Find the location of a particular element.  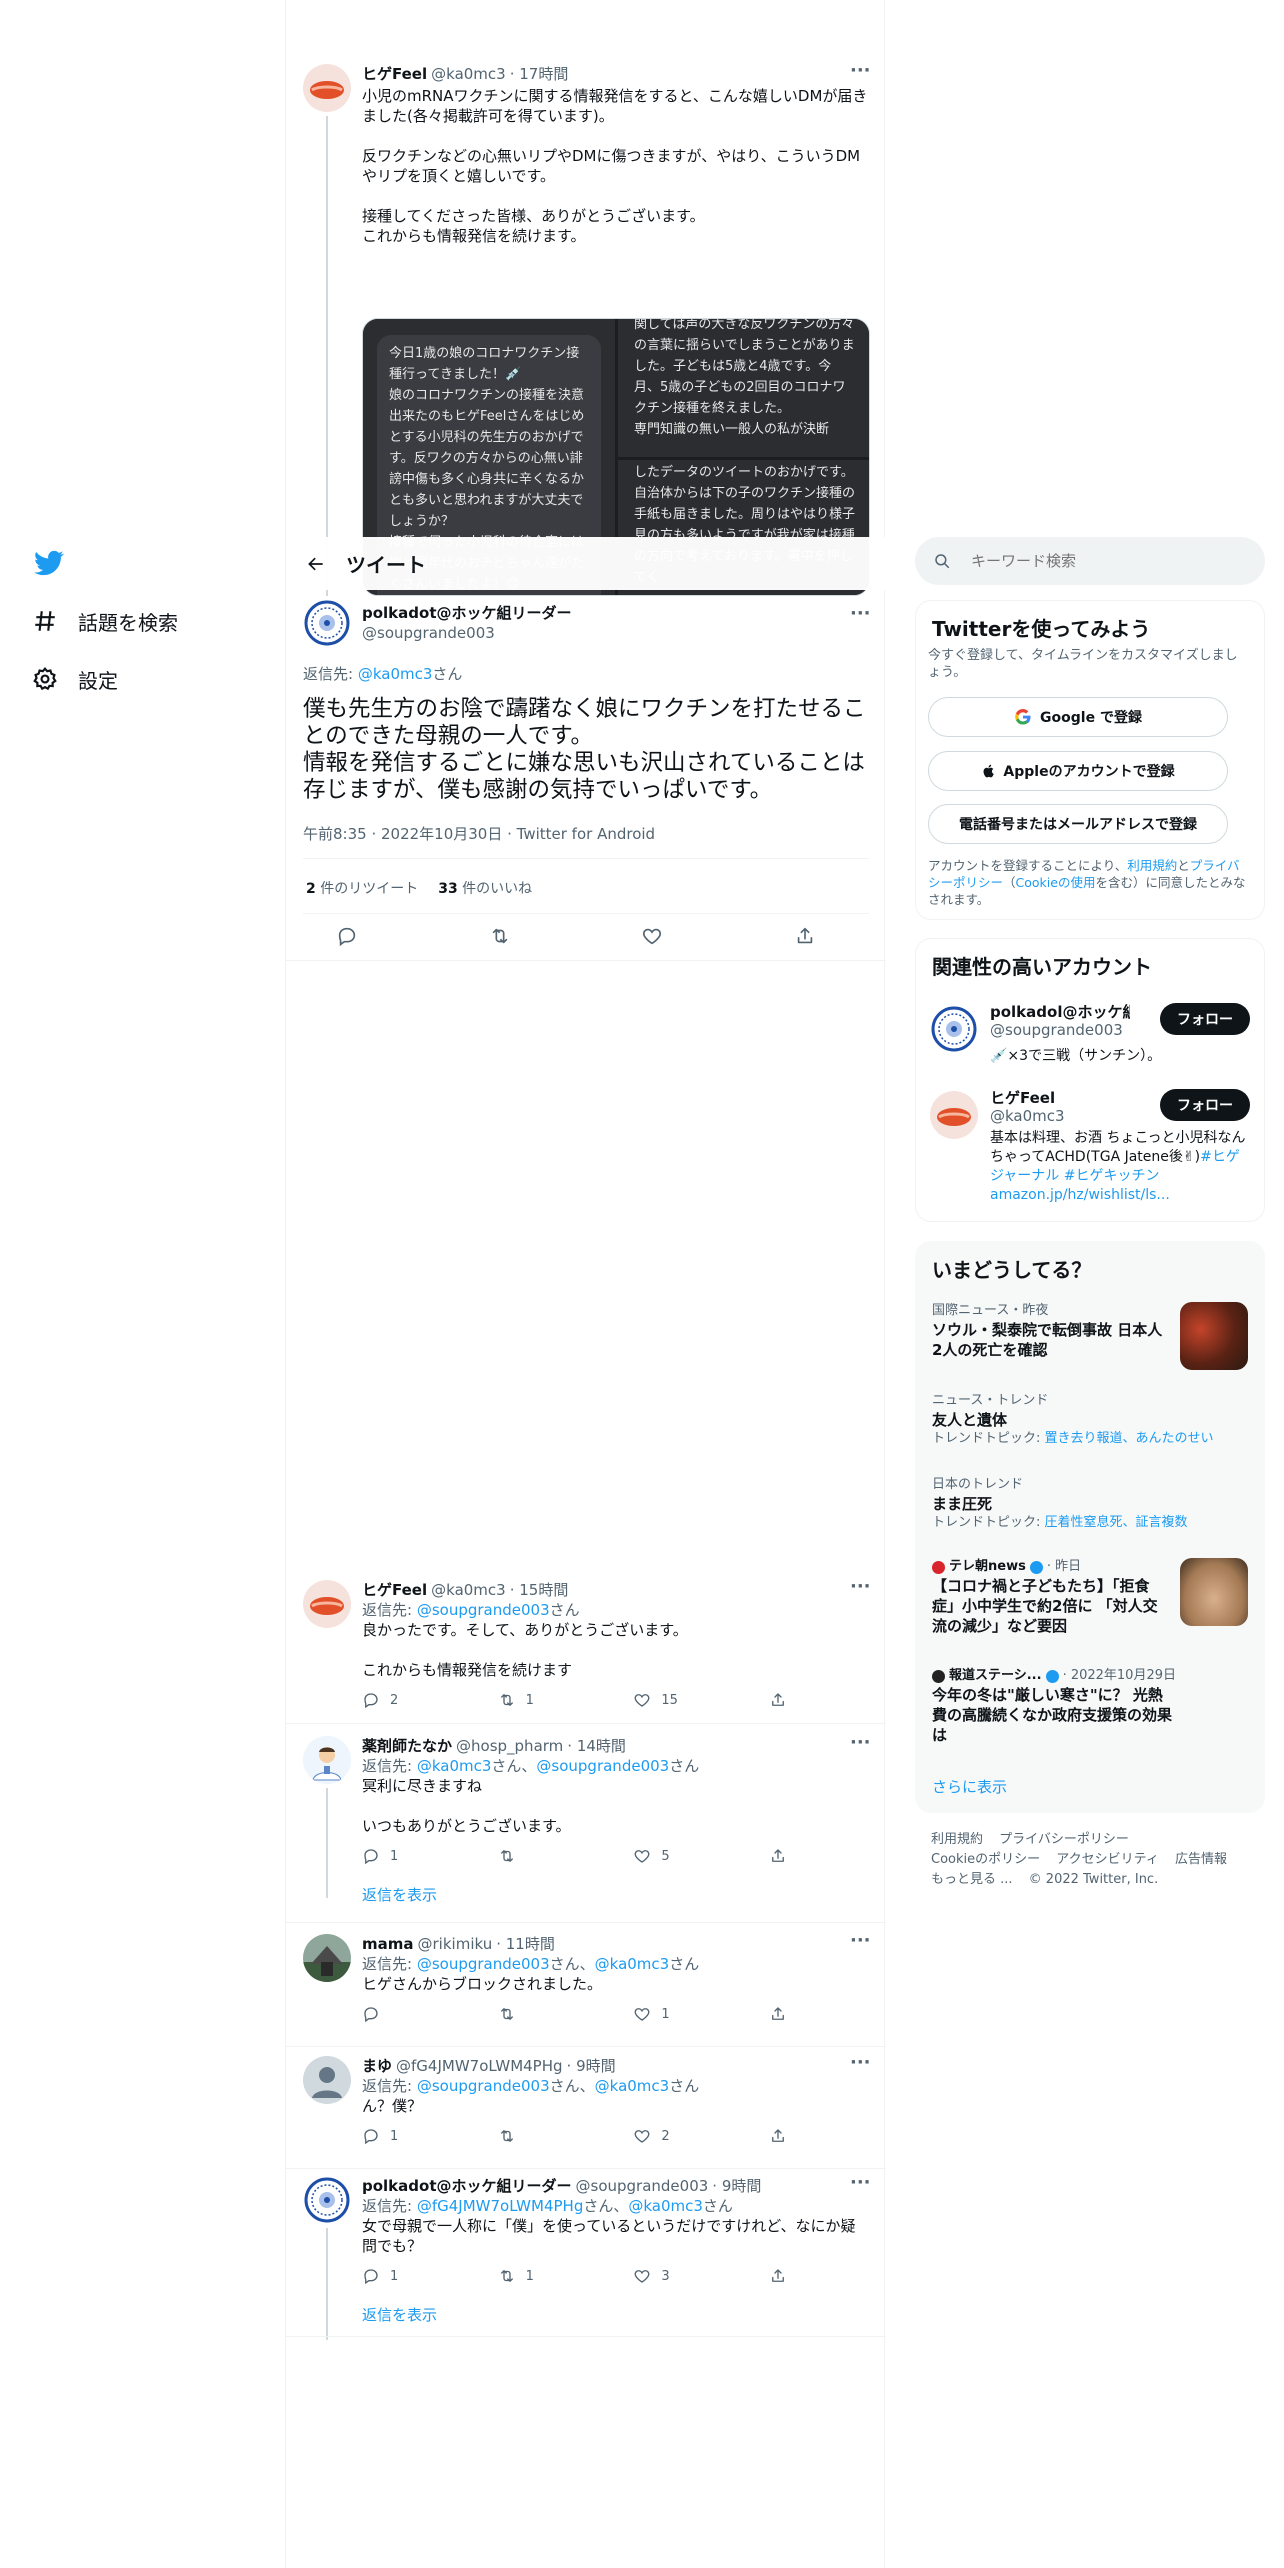

author-handle: @soupgrande003 is located at coordinates (642, 2186).